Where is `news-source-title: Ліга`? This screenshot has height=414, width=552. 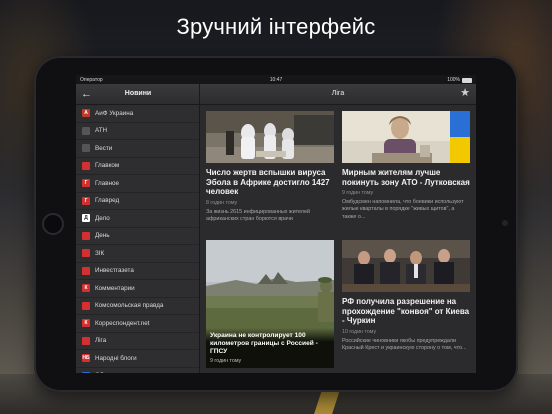
news-source-title: Ліга is located at coordinates (338, 93).